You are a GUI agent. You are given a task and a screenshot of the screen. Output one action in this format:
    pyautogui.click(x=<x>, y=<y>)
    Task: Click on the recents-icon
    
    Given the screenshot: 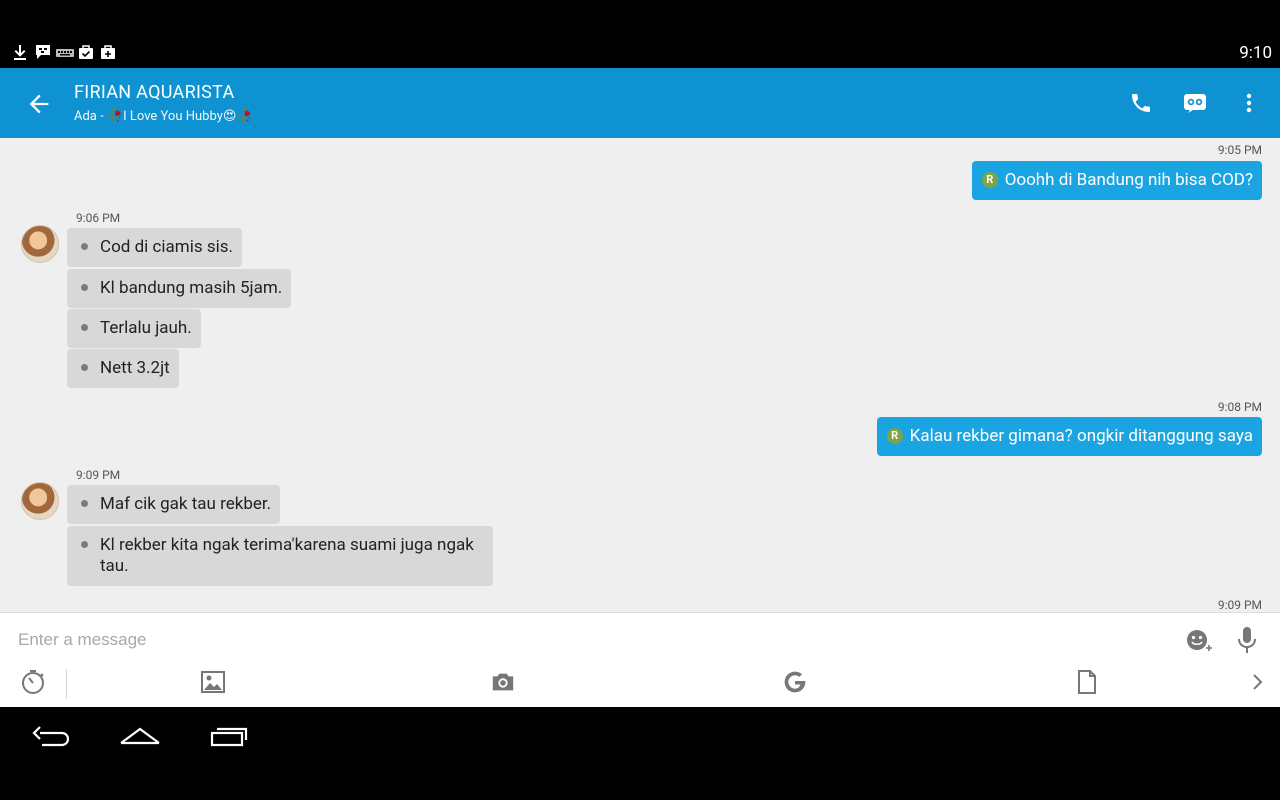 What is the action you would take?
    pyautogui.click(x=229, y=737)
    